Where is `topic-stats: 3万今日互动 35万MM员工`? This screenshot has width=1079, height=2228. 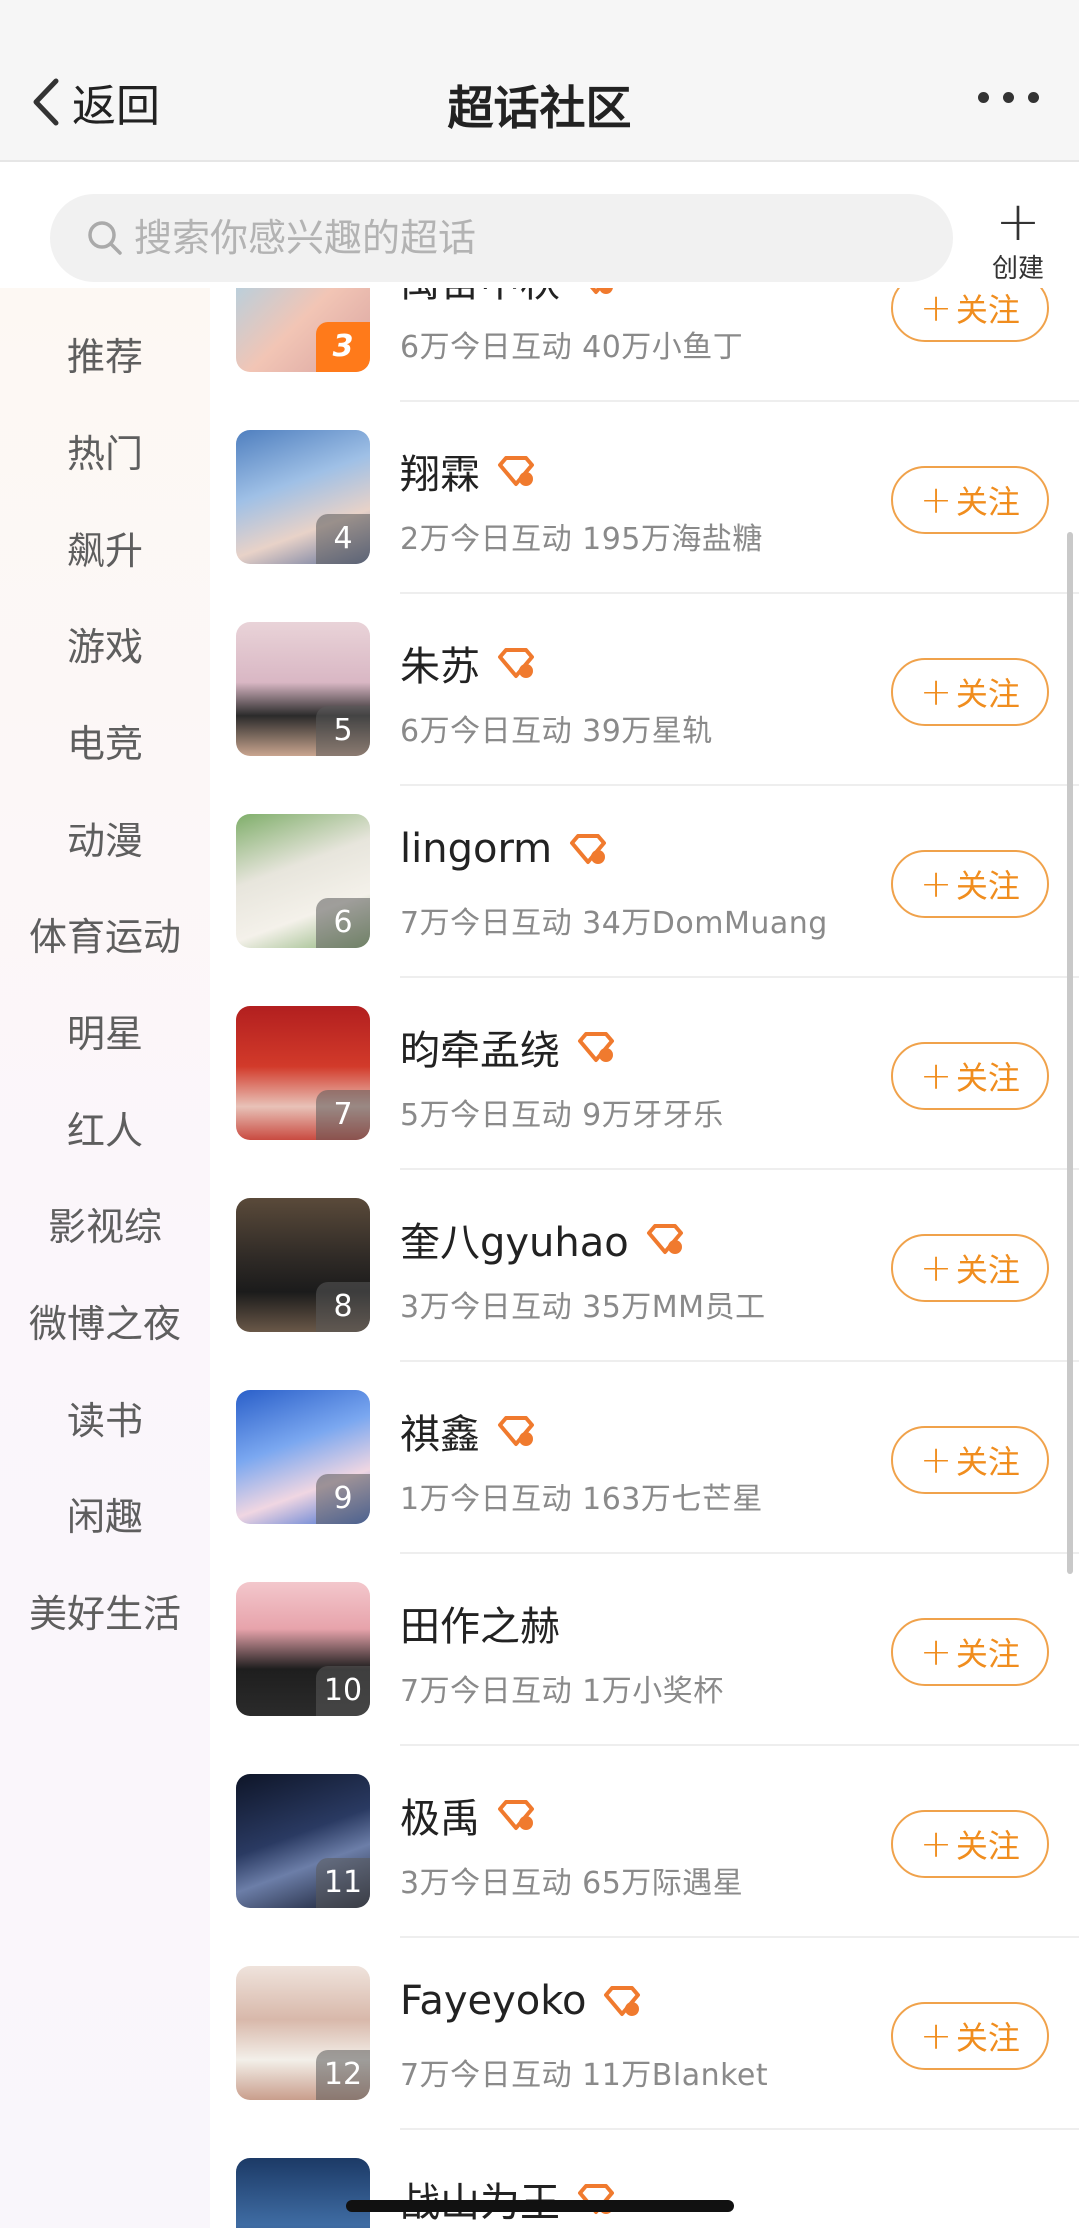 topic-stats: 3万今日互动 35万MM员工 is located at coordinates (583, 1307).